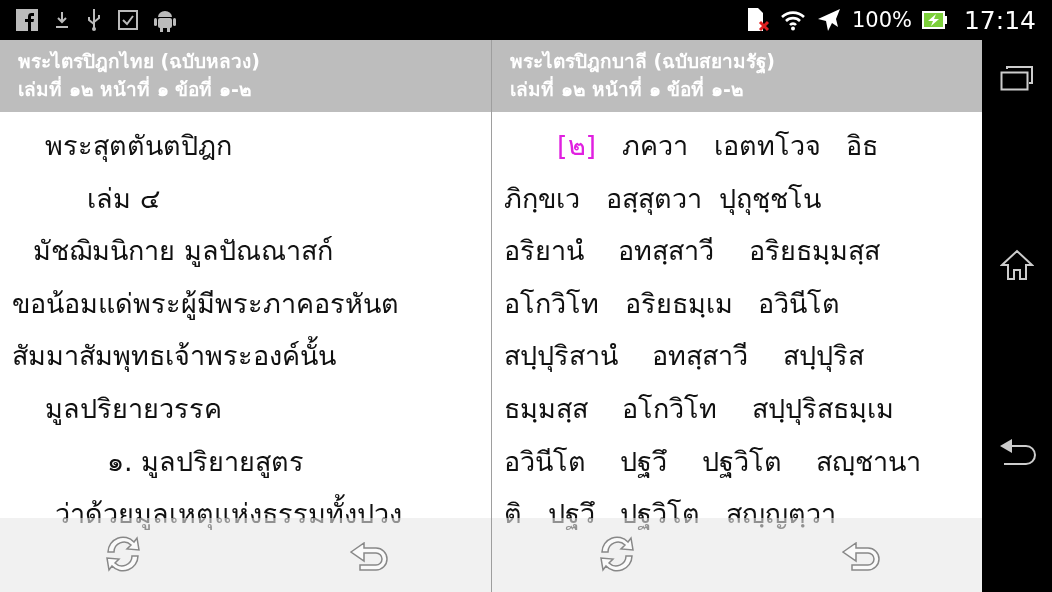 Image resolution: width=1052 pixels, height=592 pixels. What do you see at coordinates (934, 20) in the screenshot?
I see `battery-charging-icon` at bounding box center [934, 20].